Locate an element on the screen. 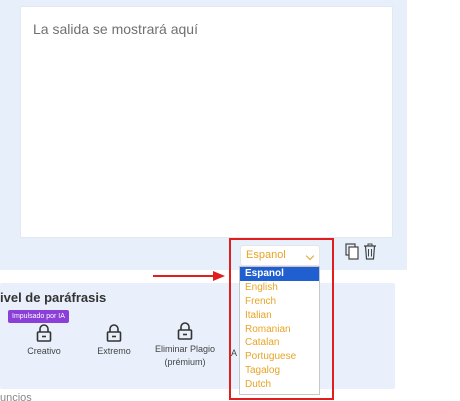  level-title: ivel de paráfrasis is located at coordinates (53, 297).